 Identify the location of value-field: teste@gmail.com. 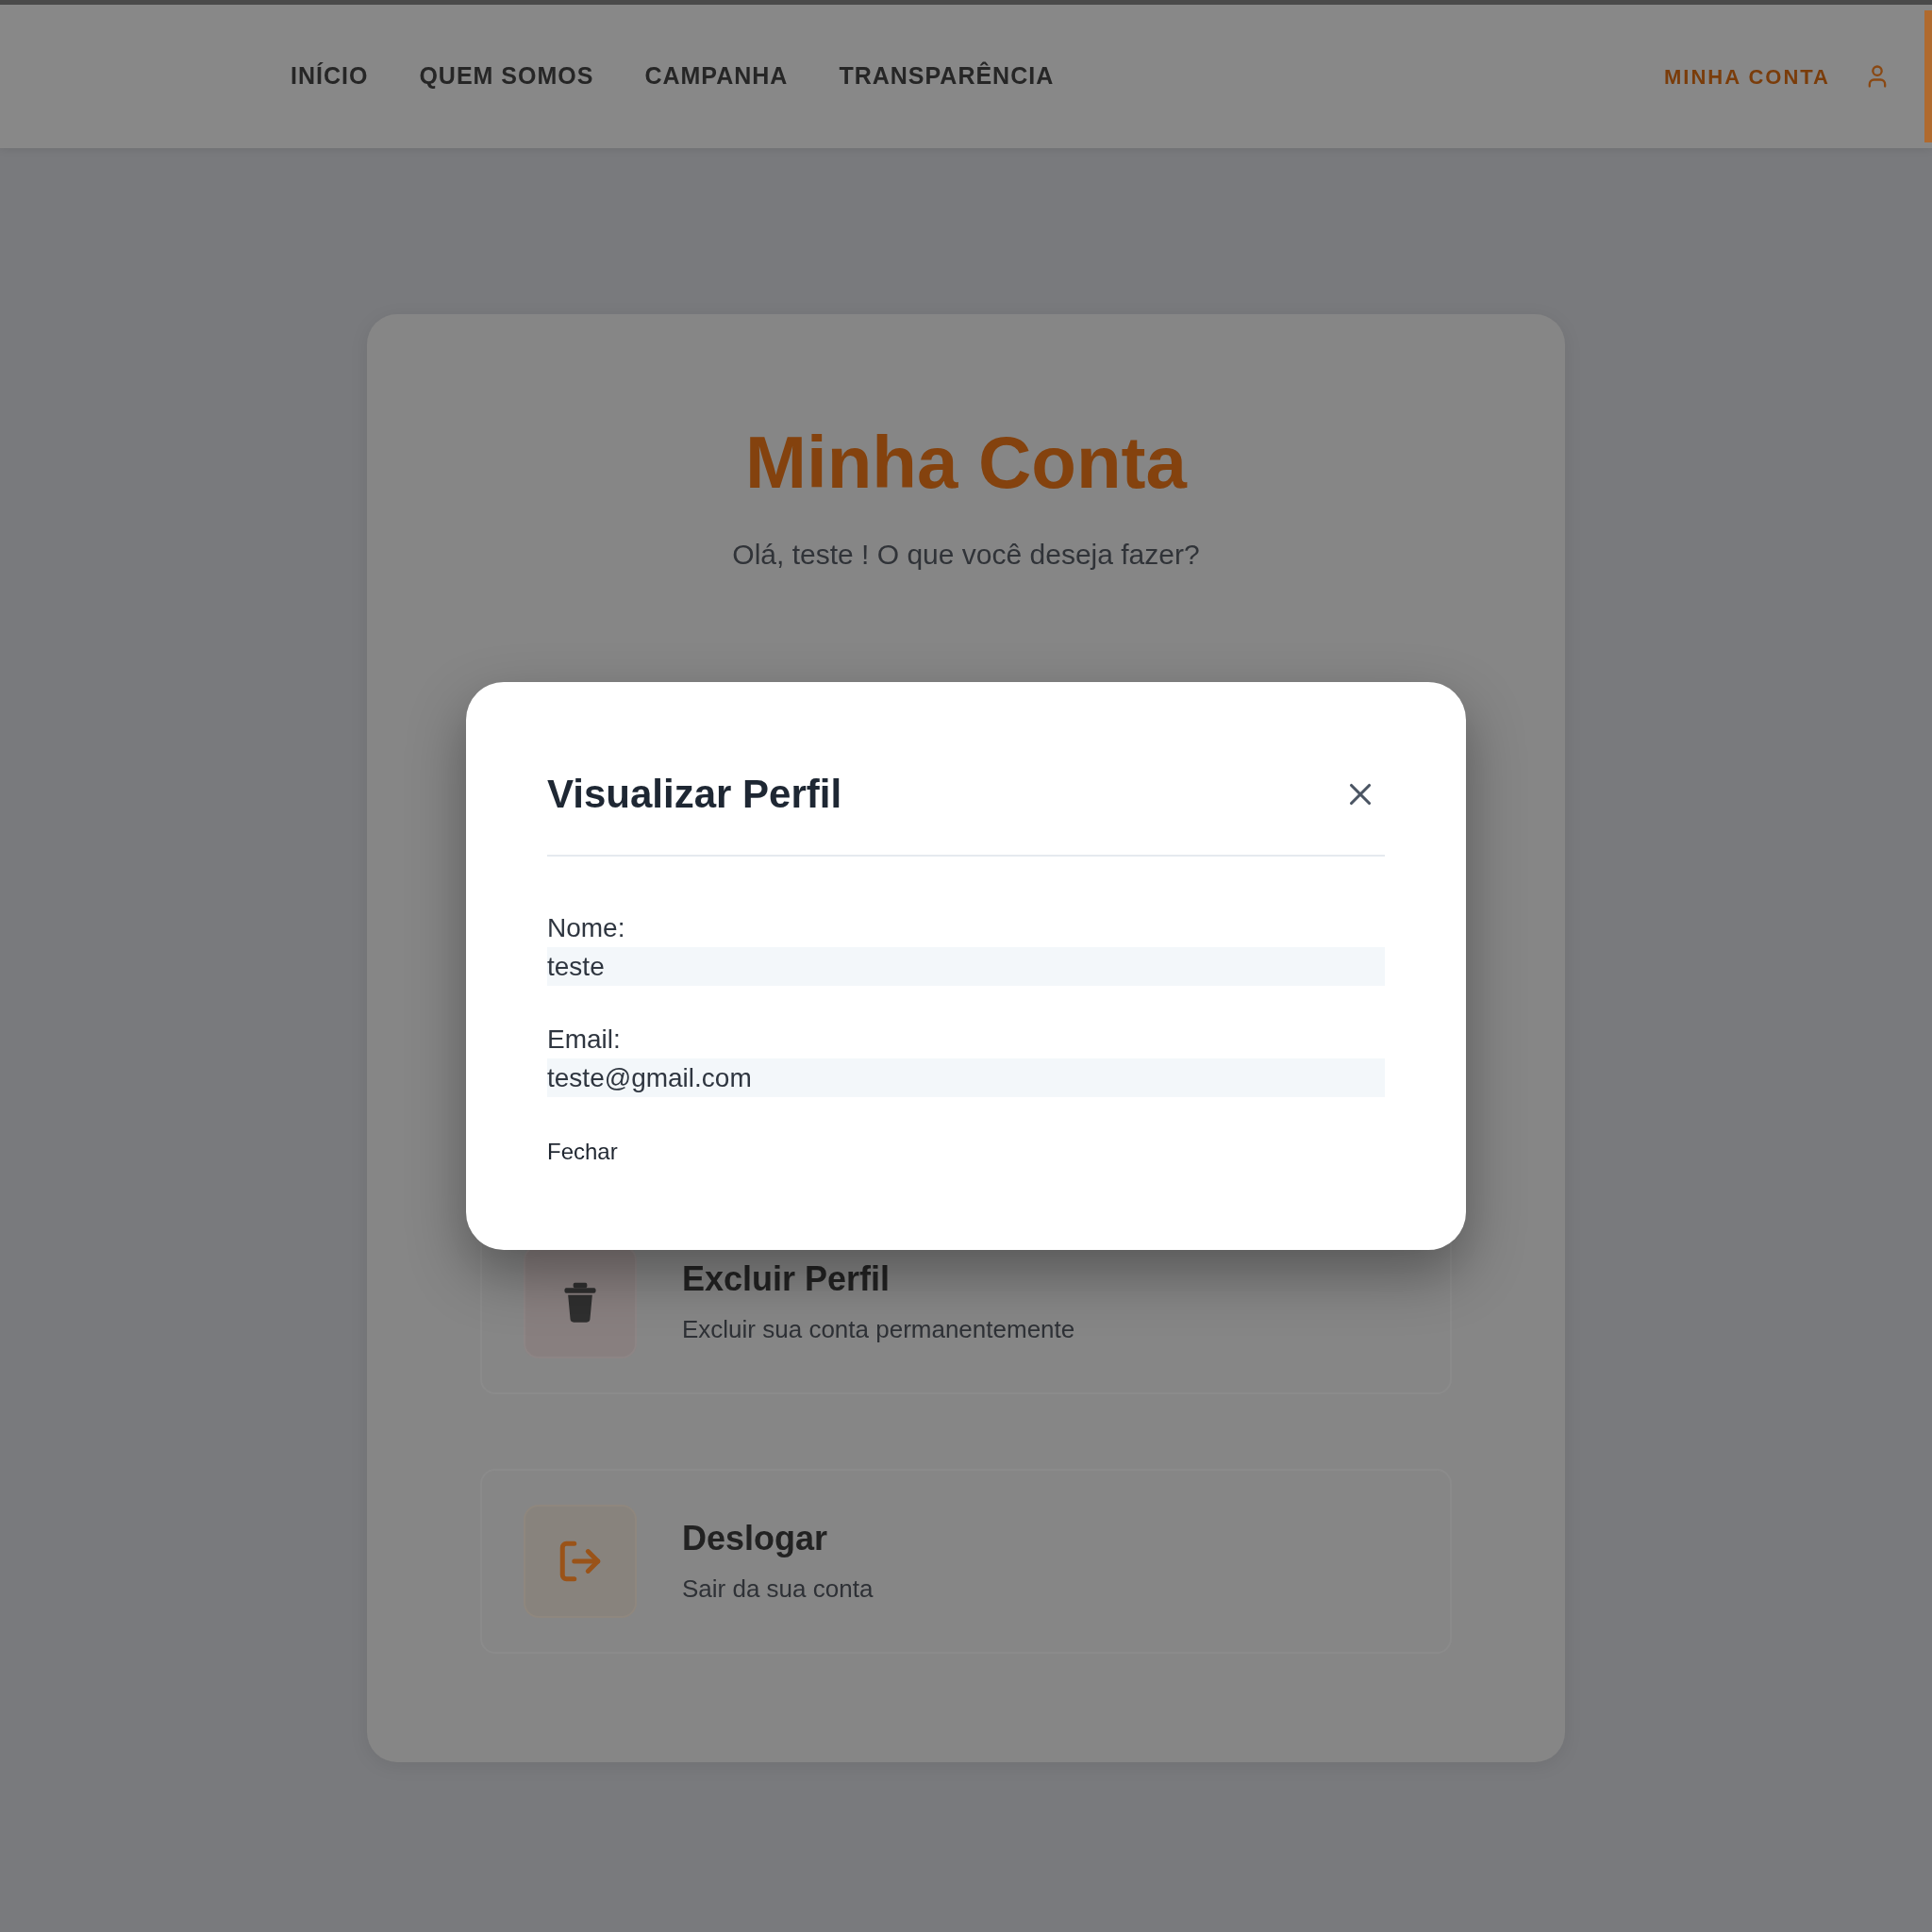
(966, 1077).